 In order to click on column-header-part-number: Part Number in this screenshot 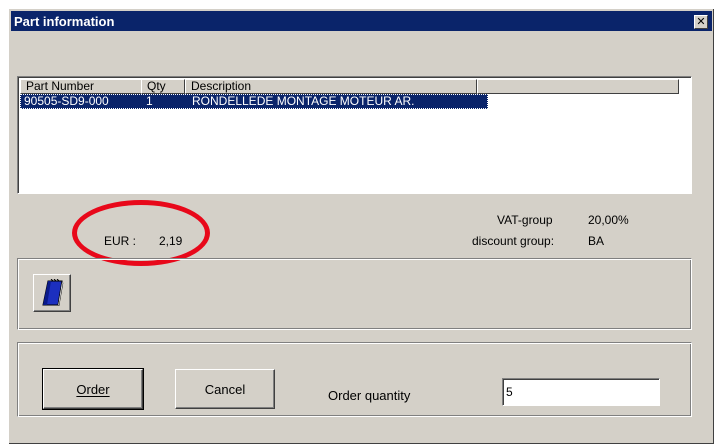, I will do `click(81, 86)`.